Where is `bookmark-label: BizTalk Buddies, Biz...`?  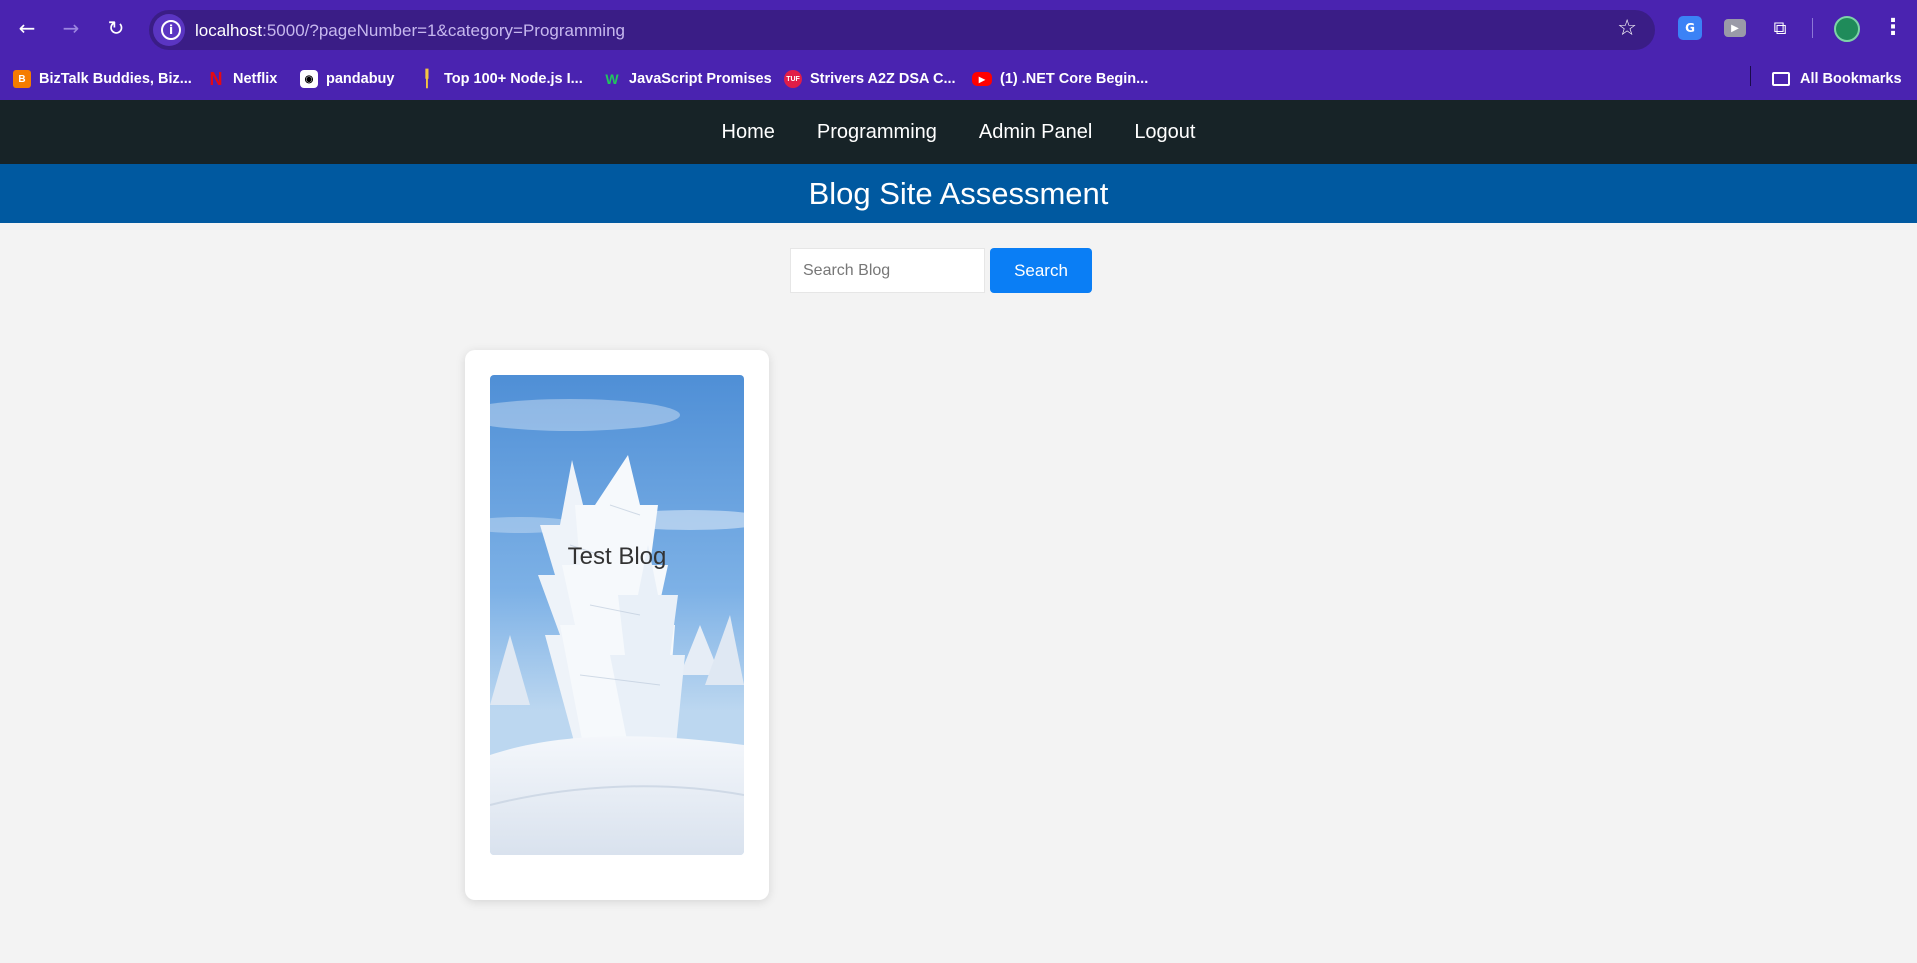
bookmark-label: BizTalk Buddies, Biz... is located at coordinates (115, 79).